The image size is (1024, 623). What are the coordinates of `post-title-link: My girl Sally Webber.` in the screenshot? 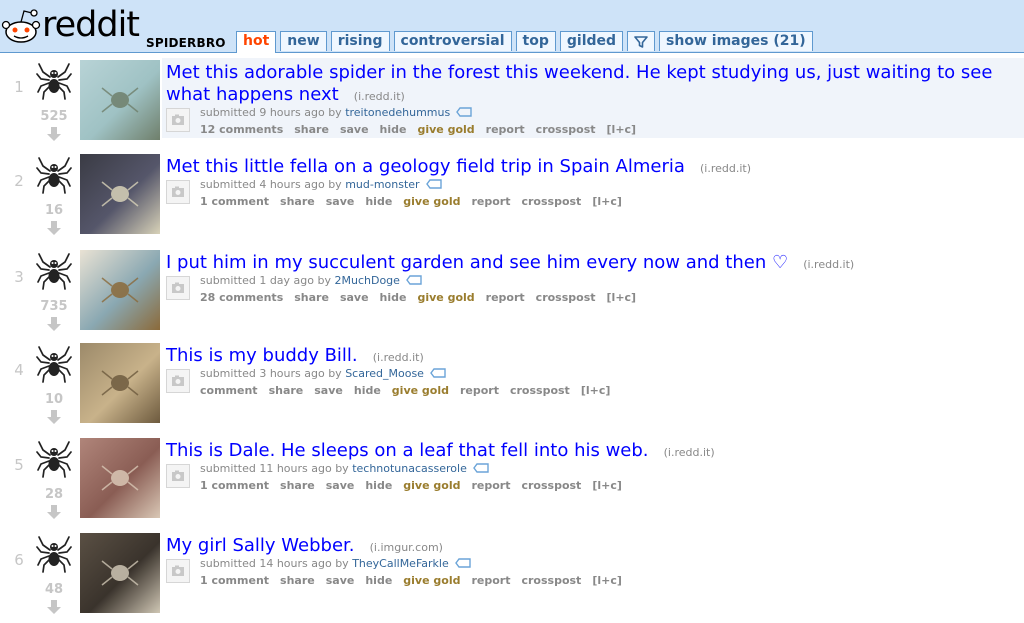 It's located at (260, 545).